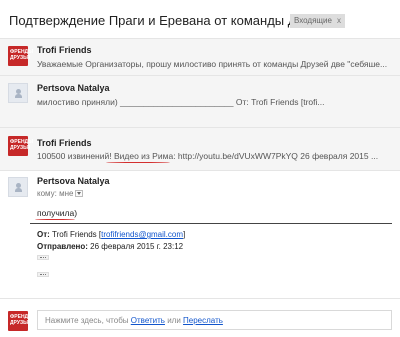 The height and width of the screenshot is (337, 400). Describe the element at coordinates (203, 320) in the screenshot. I see `forward-link: Переслать` at that location.